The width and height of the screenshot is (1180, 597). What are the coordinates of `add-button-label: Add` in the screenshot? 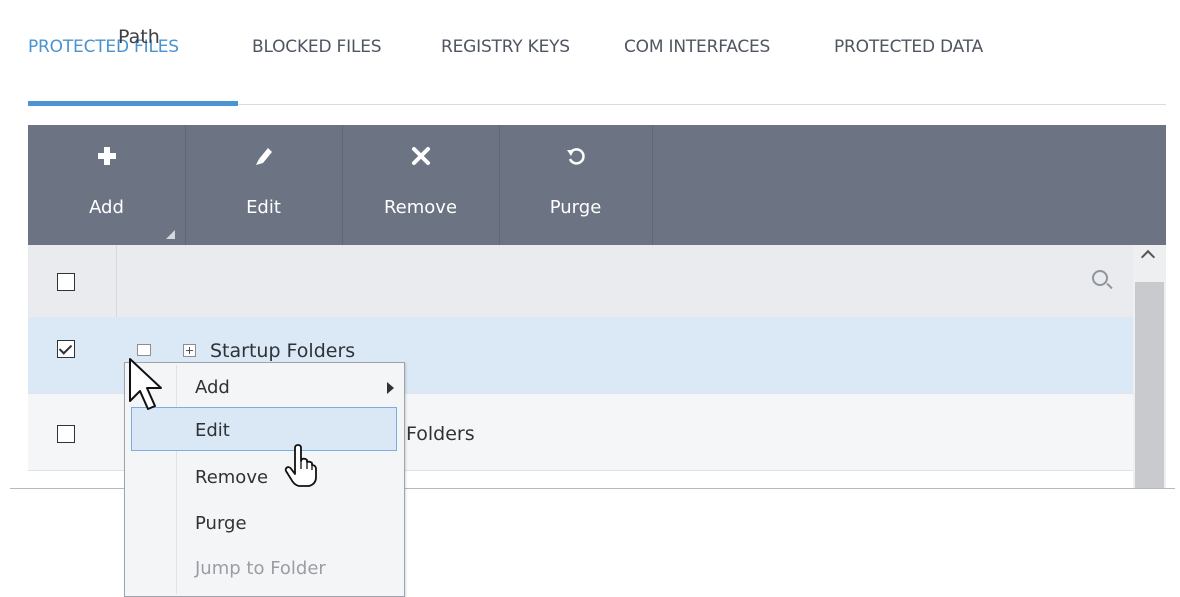 It's located at (106, 207).